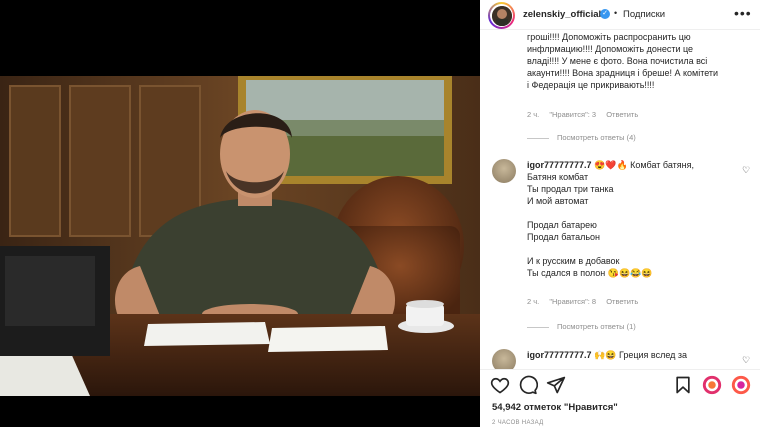  What do you see at coordinates (581, 137) in the screenshot?
I see `view-replies-button: Посмотреть ответы (4)` at bounding box center [581, 137].